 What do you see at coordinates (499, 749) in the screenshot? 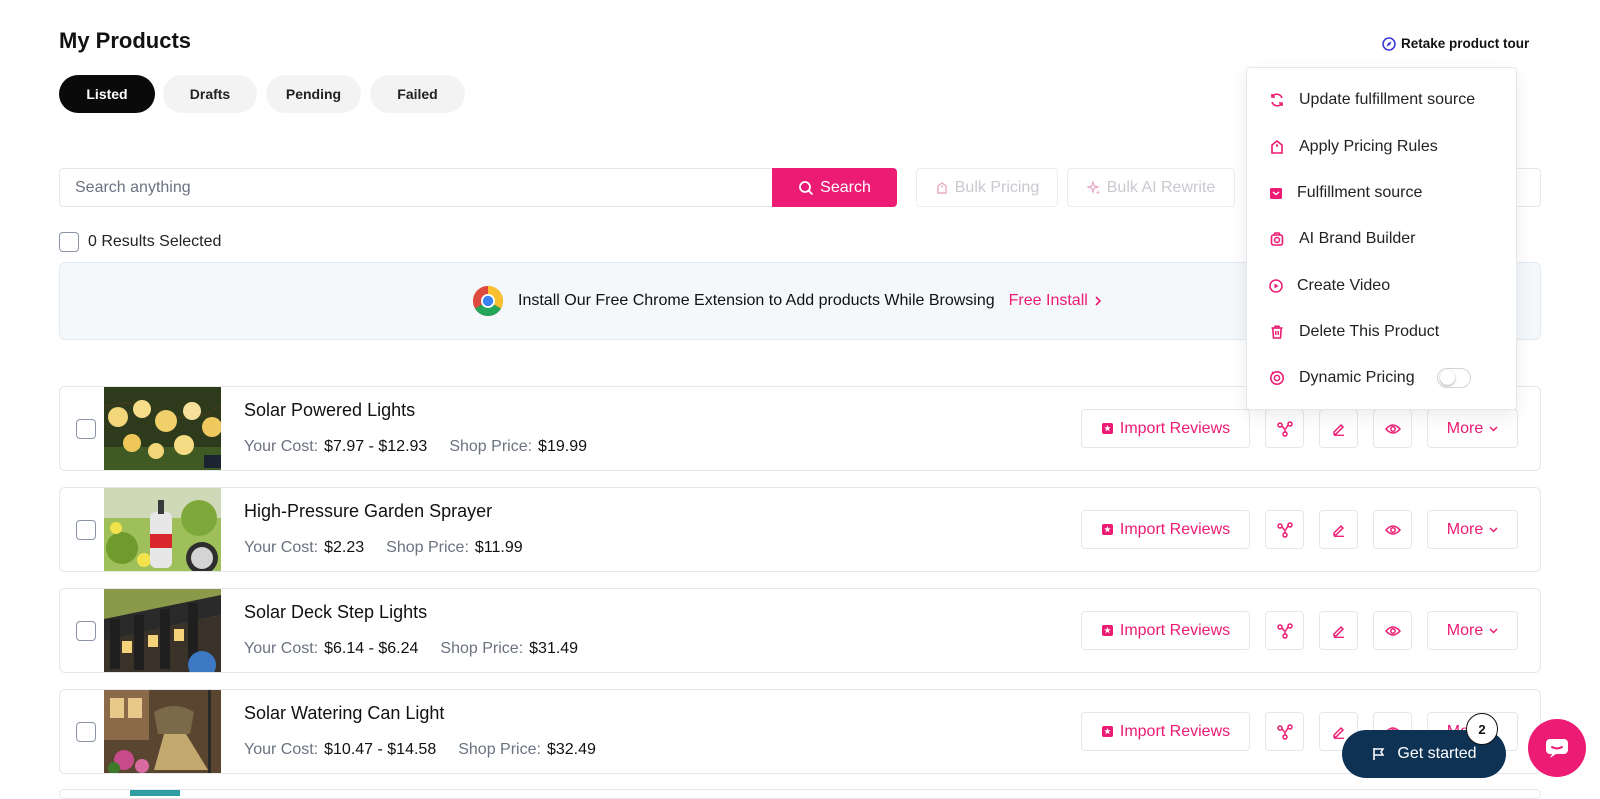
I see `shop-price-label: Shop Price:` at bounding box center [499, 749].